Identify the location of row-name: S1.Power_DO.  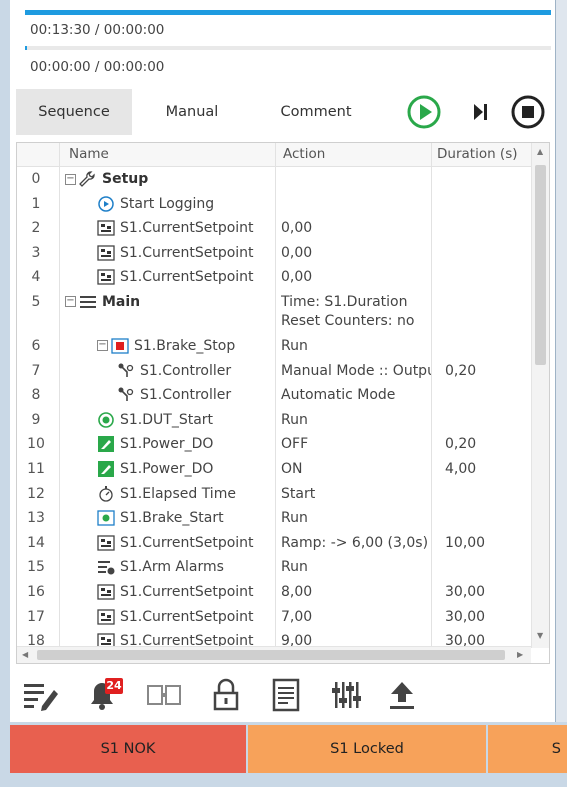
(167, 468).